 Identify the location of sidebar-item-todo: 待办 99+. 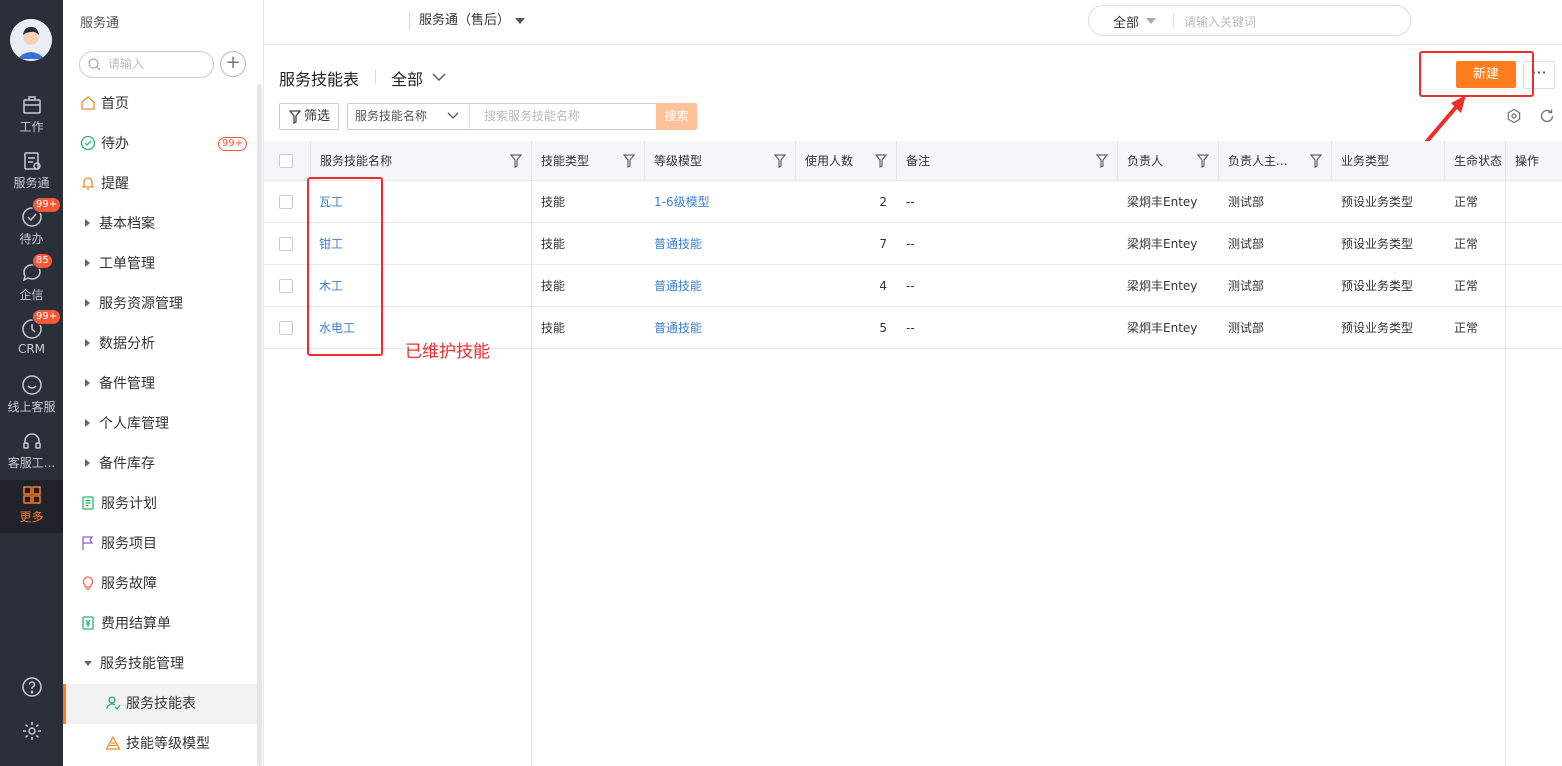
(160, 144).